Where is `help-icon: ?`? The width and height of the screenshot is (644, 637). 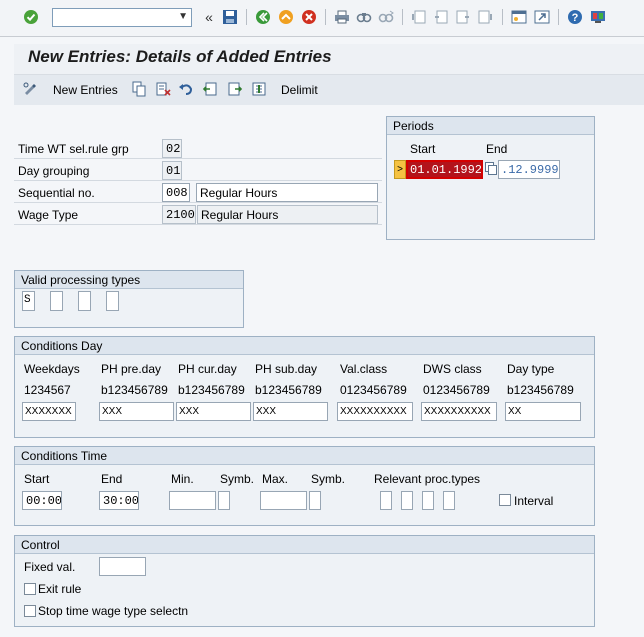 help-icon: ? is located at coordinates (575, 17).